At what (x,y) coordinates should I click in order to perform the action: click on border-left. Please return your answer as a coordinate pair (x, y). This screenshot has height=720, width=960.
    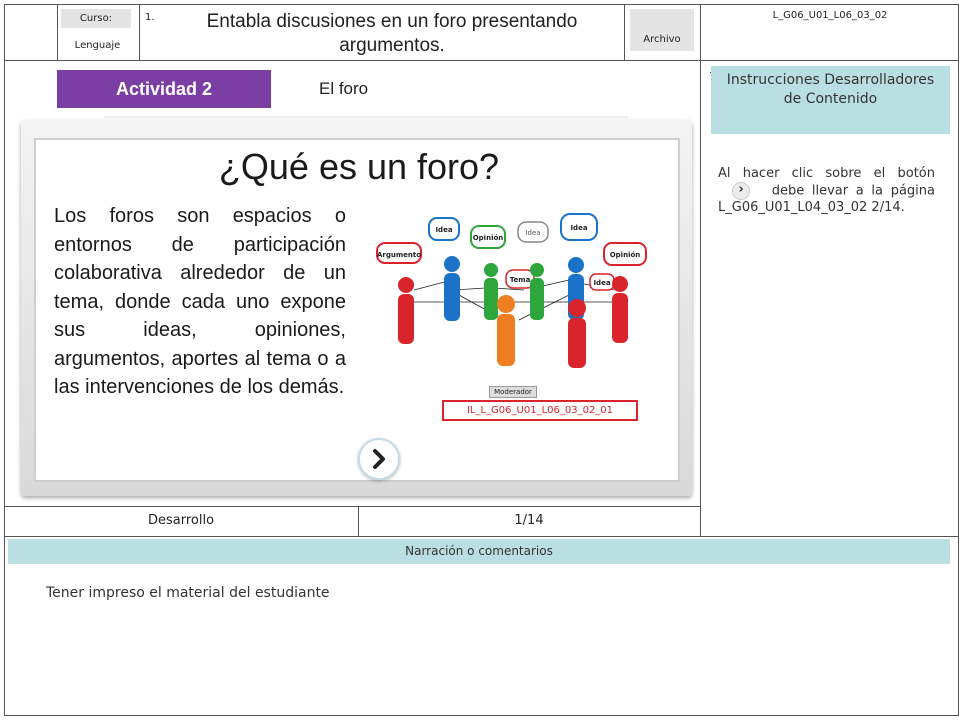
    Looking at the image, I should click on (4, 360).